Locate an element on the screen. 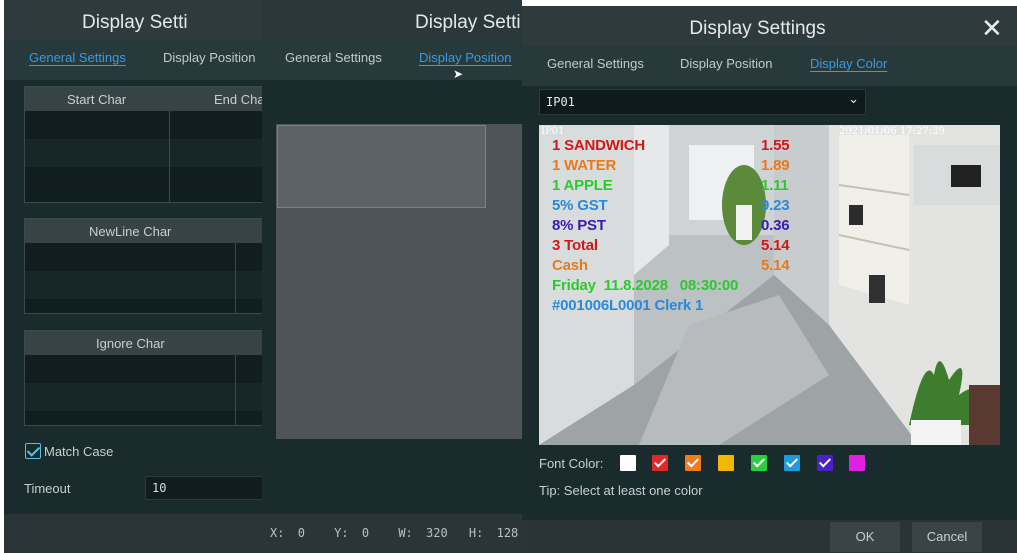 Image resolution: width=1017 pixels, height=553 pixels. dialog-footer is located at coordinates (135, 533).